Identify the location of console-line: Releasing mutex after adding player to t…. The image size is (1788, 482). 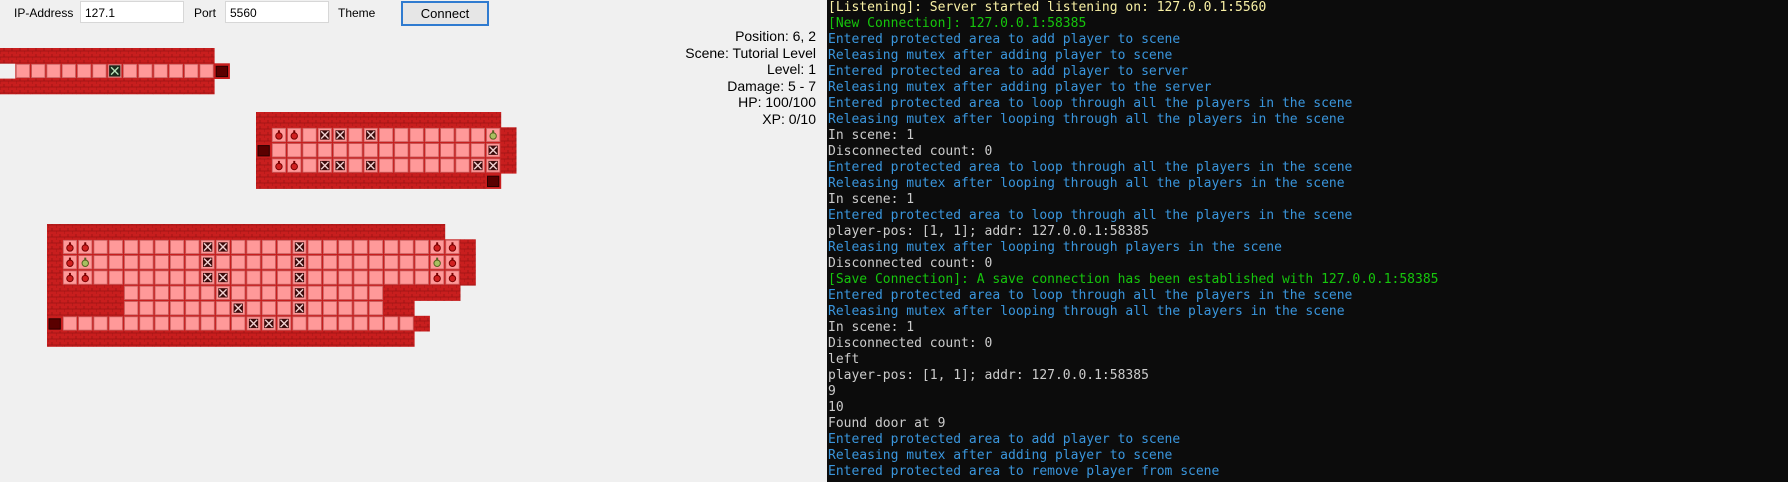
(1020, 87).